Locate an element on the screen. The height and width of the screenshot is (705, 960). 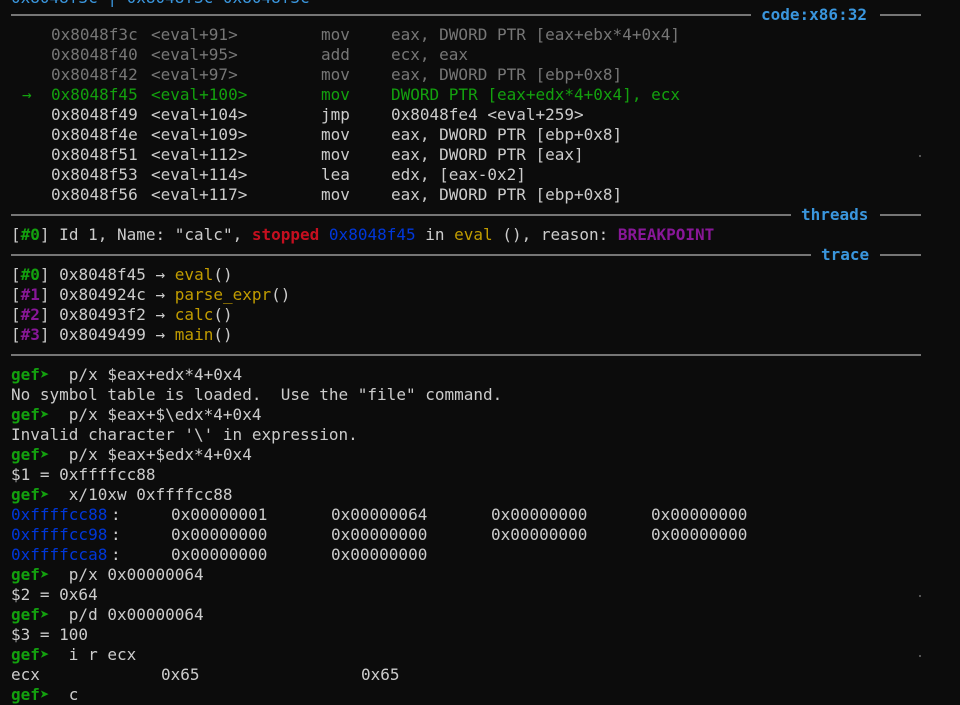
instruction-symbol: <eval+114> is located at coordinates (199, 174).